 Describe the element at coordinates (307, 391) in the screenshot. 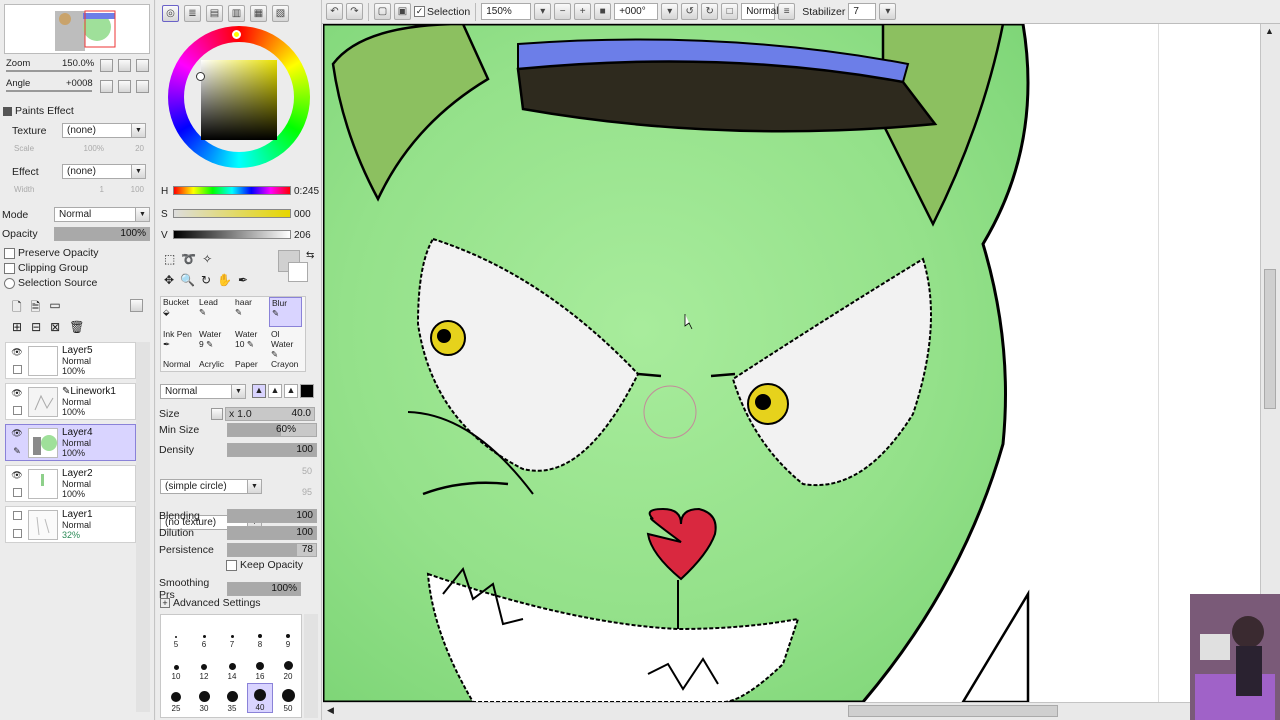

I see `edge-flat-icon` at that location.